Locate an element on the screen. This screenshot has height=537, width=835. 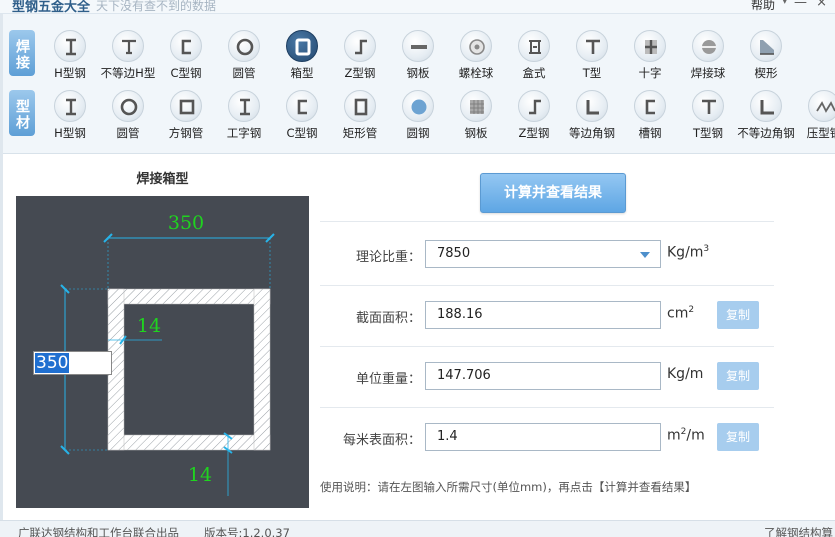
toolbar-item: T型 is located at coordinates (592, 58).